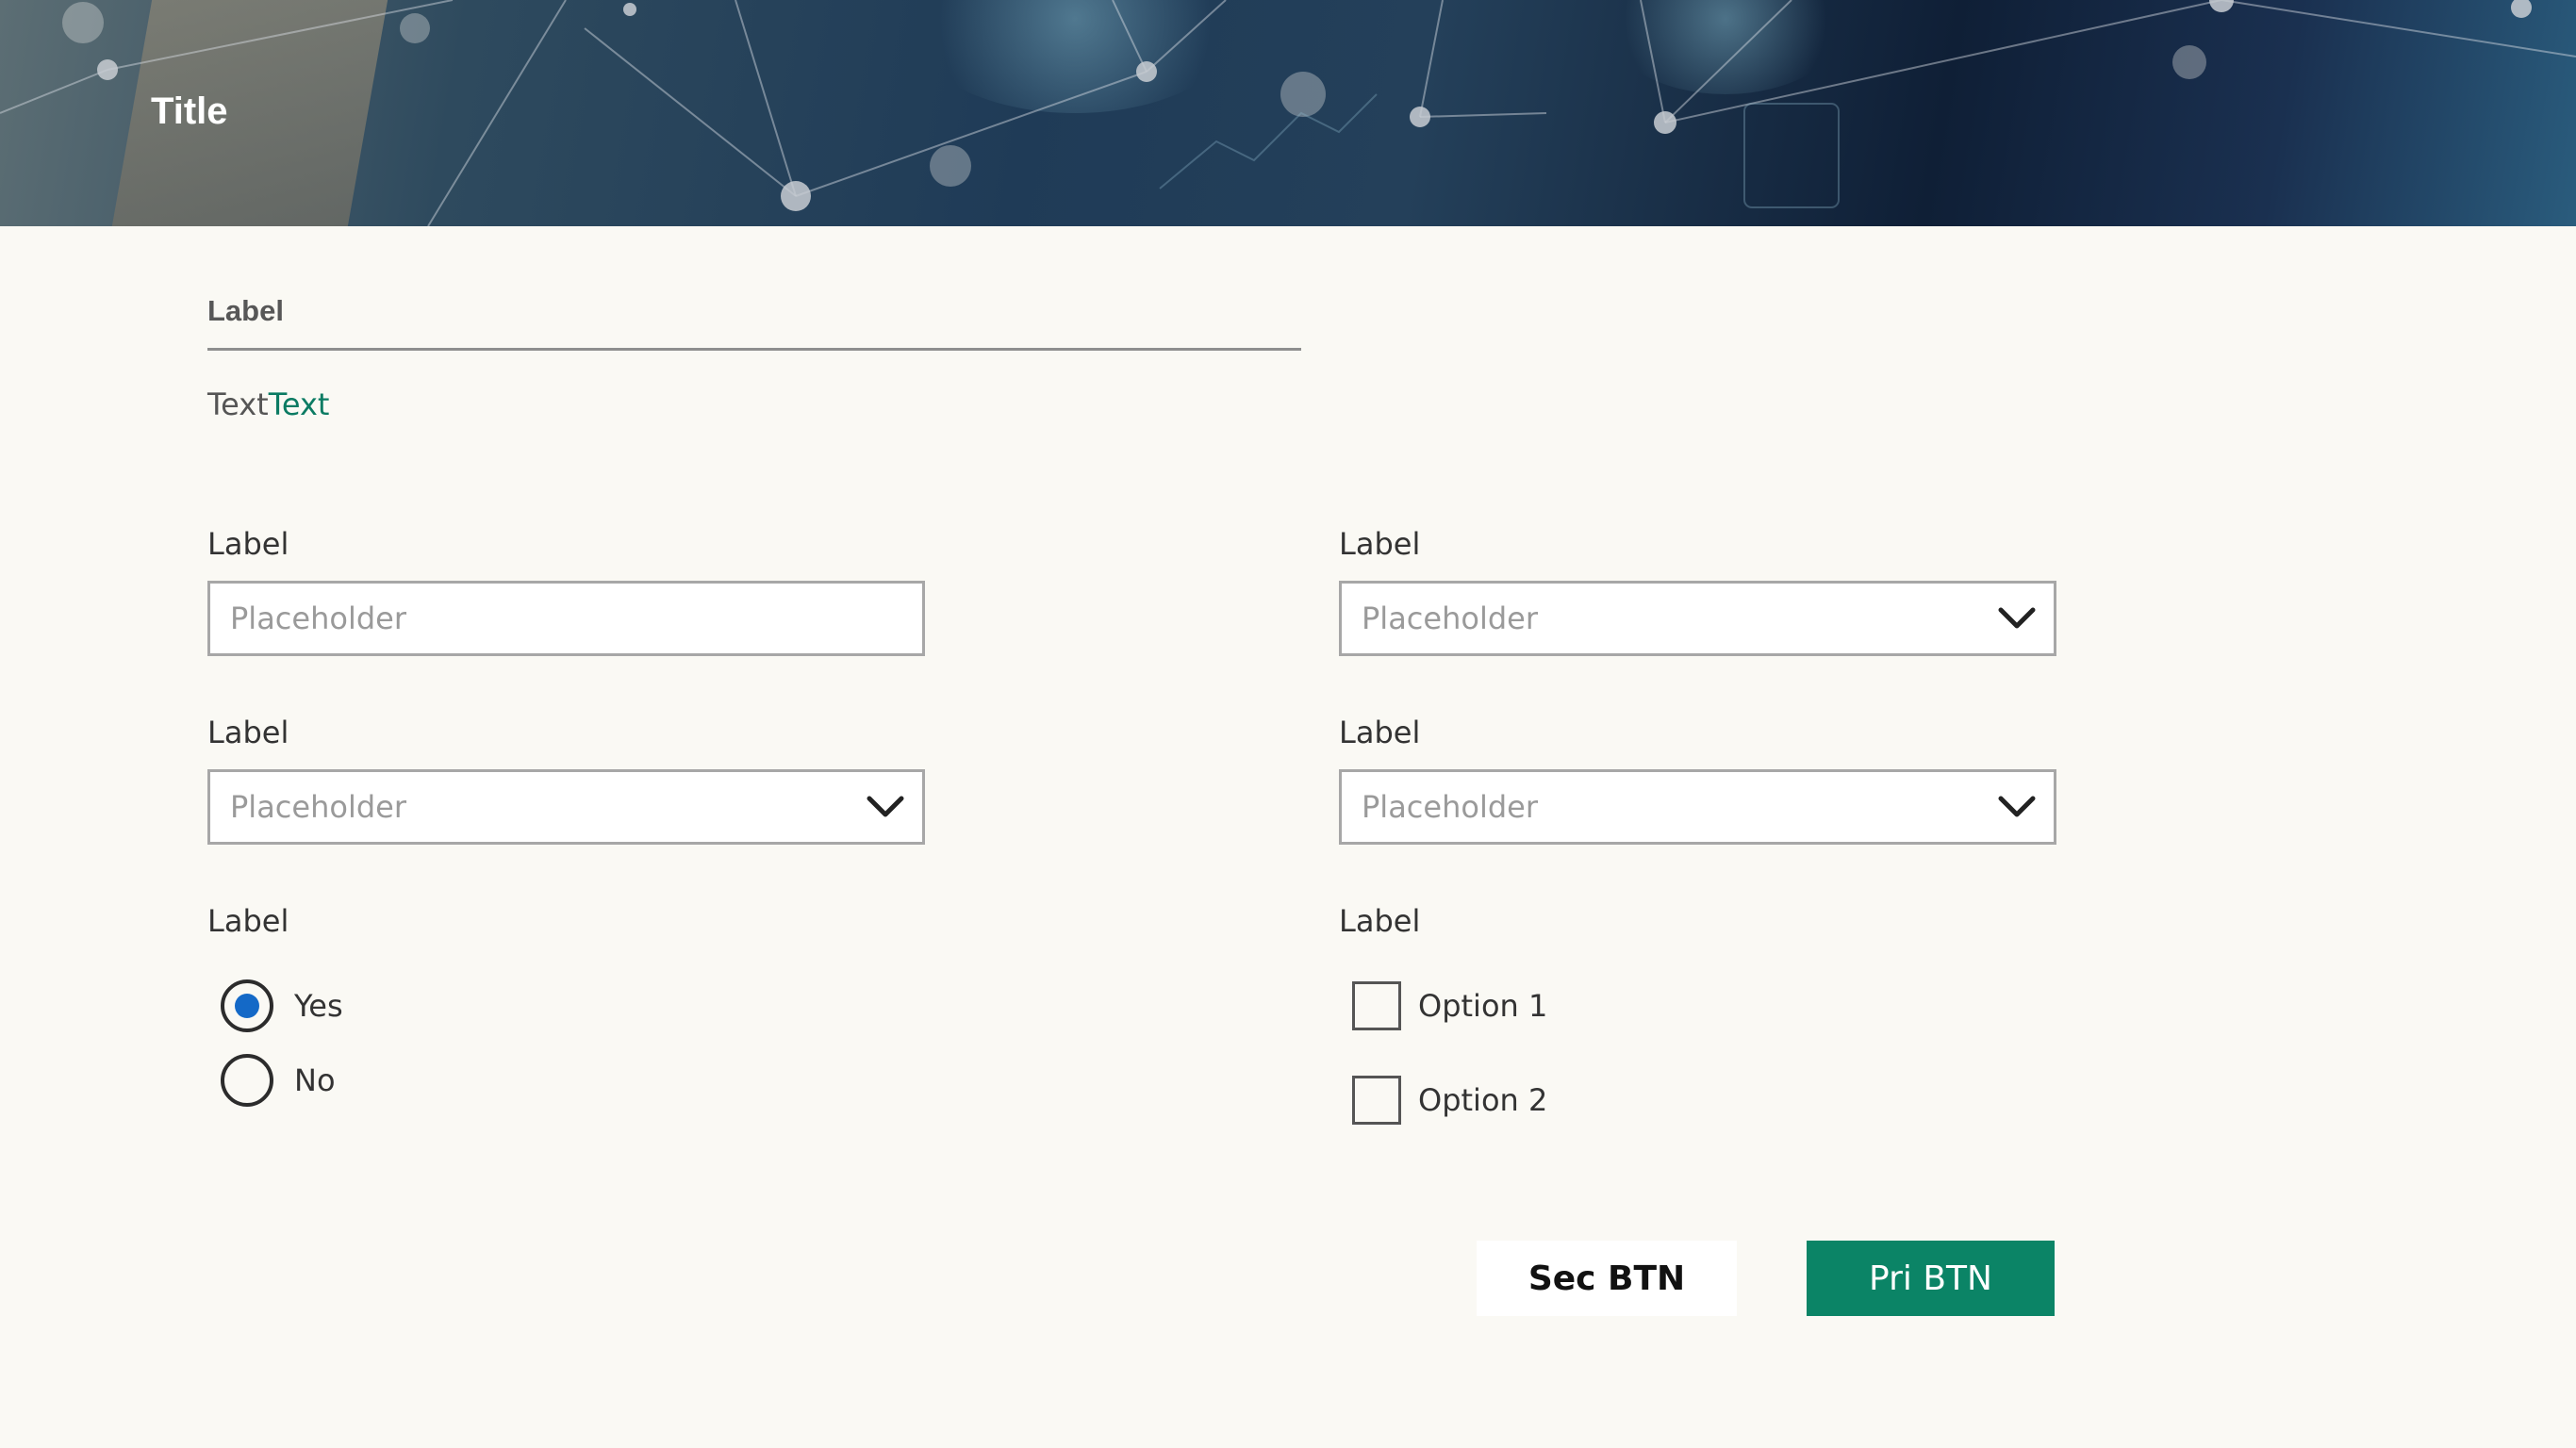 The height and width of the screenshot is (1448, 2576). I want to click on section-divider, so click(754, 349).